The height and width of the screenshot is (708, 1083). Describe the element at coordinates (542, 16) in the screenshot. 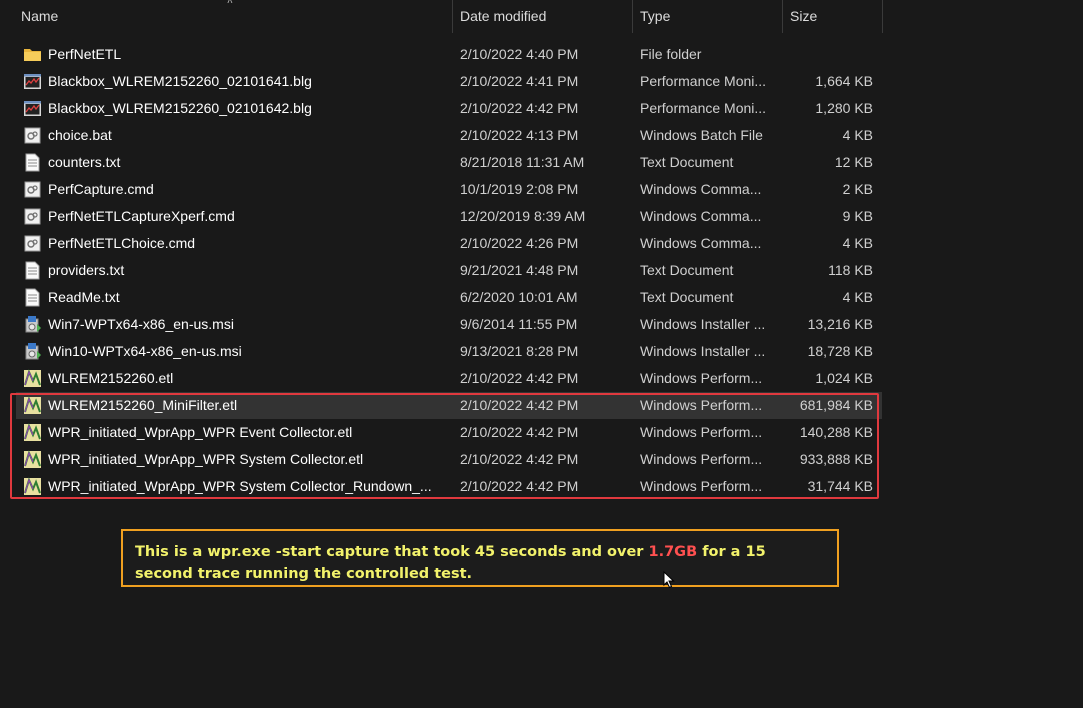

I see `column-header-date: Date modified` at that location.